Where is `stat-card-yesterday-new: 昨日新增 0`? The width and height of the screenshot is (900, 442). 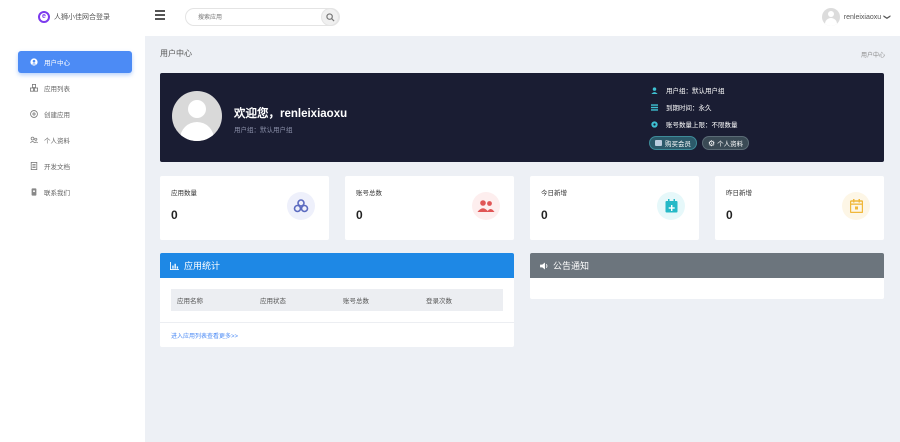
stat-card-yesterday-new: 昨日新增 0 is located at coordinates (799, 208).